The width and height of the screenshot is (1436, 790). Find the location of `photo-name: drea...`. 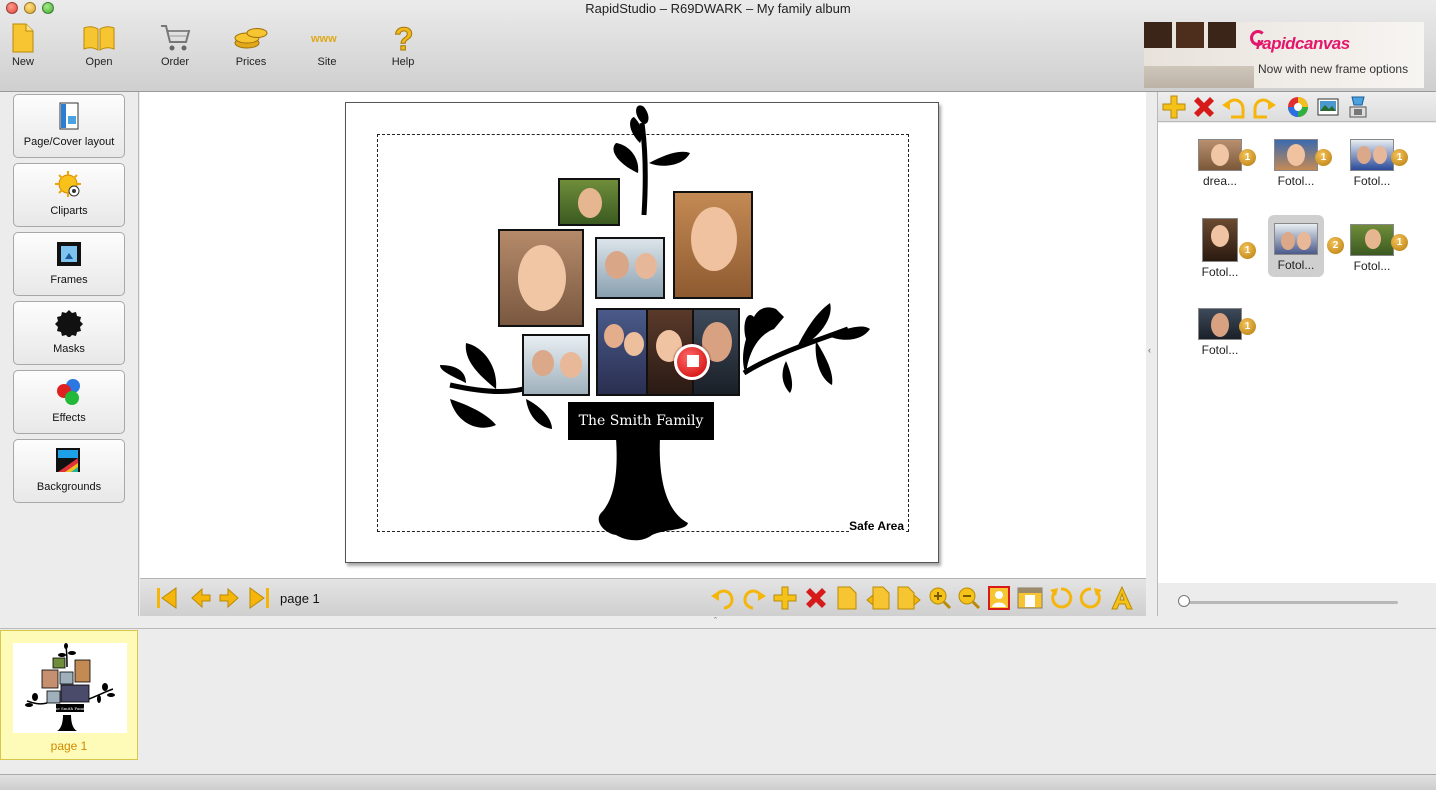

photo-name: drea... is located at coordinates (1220, 181).